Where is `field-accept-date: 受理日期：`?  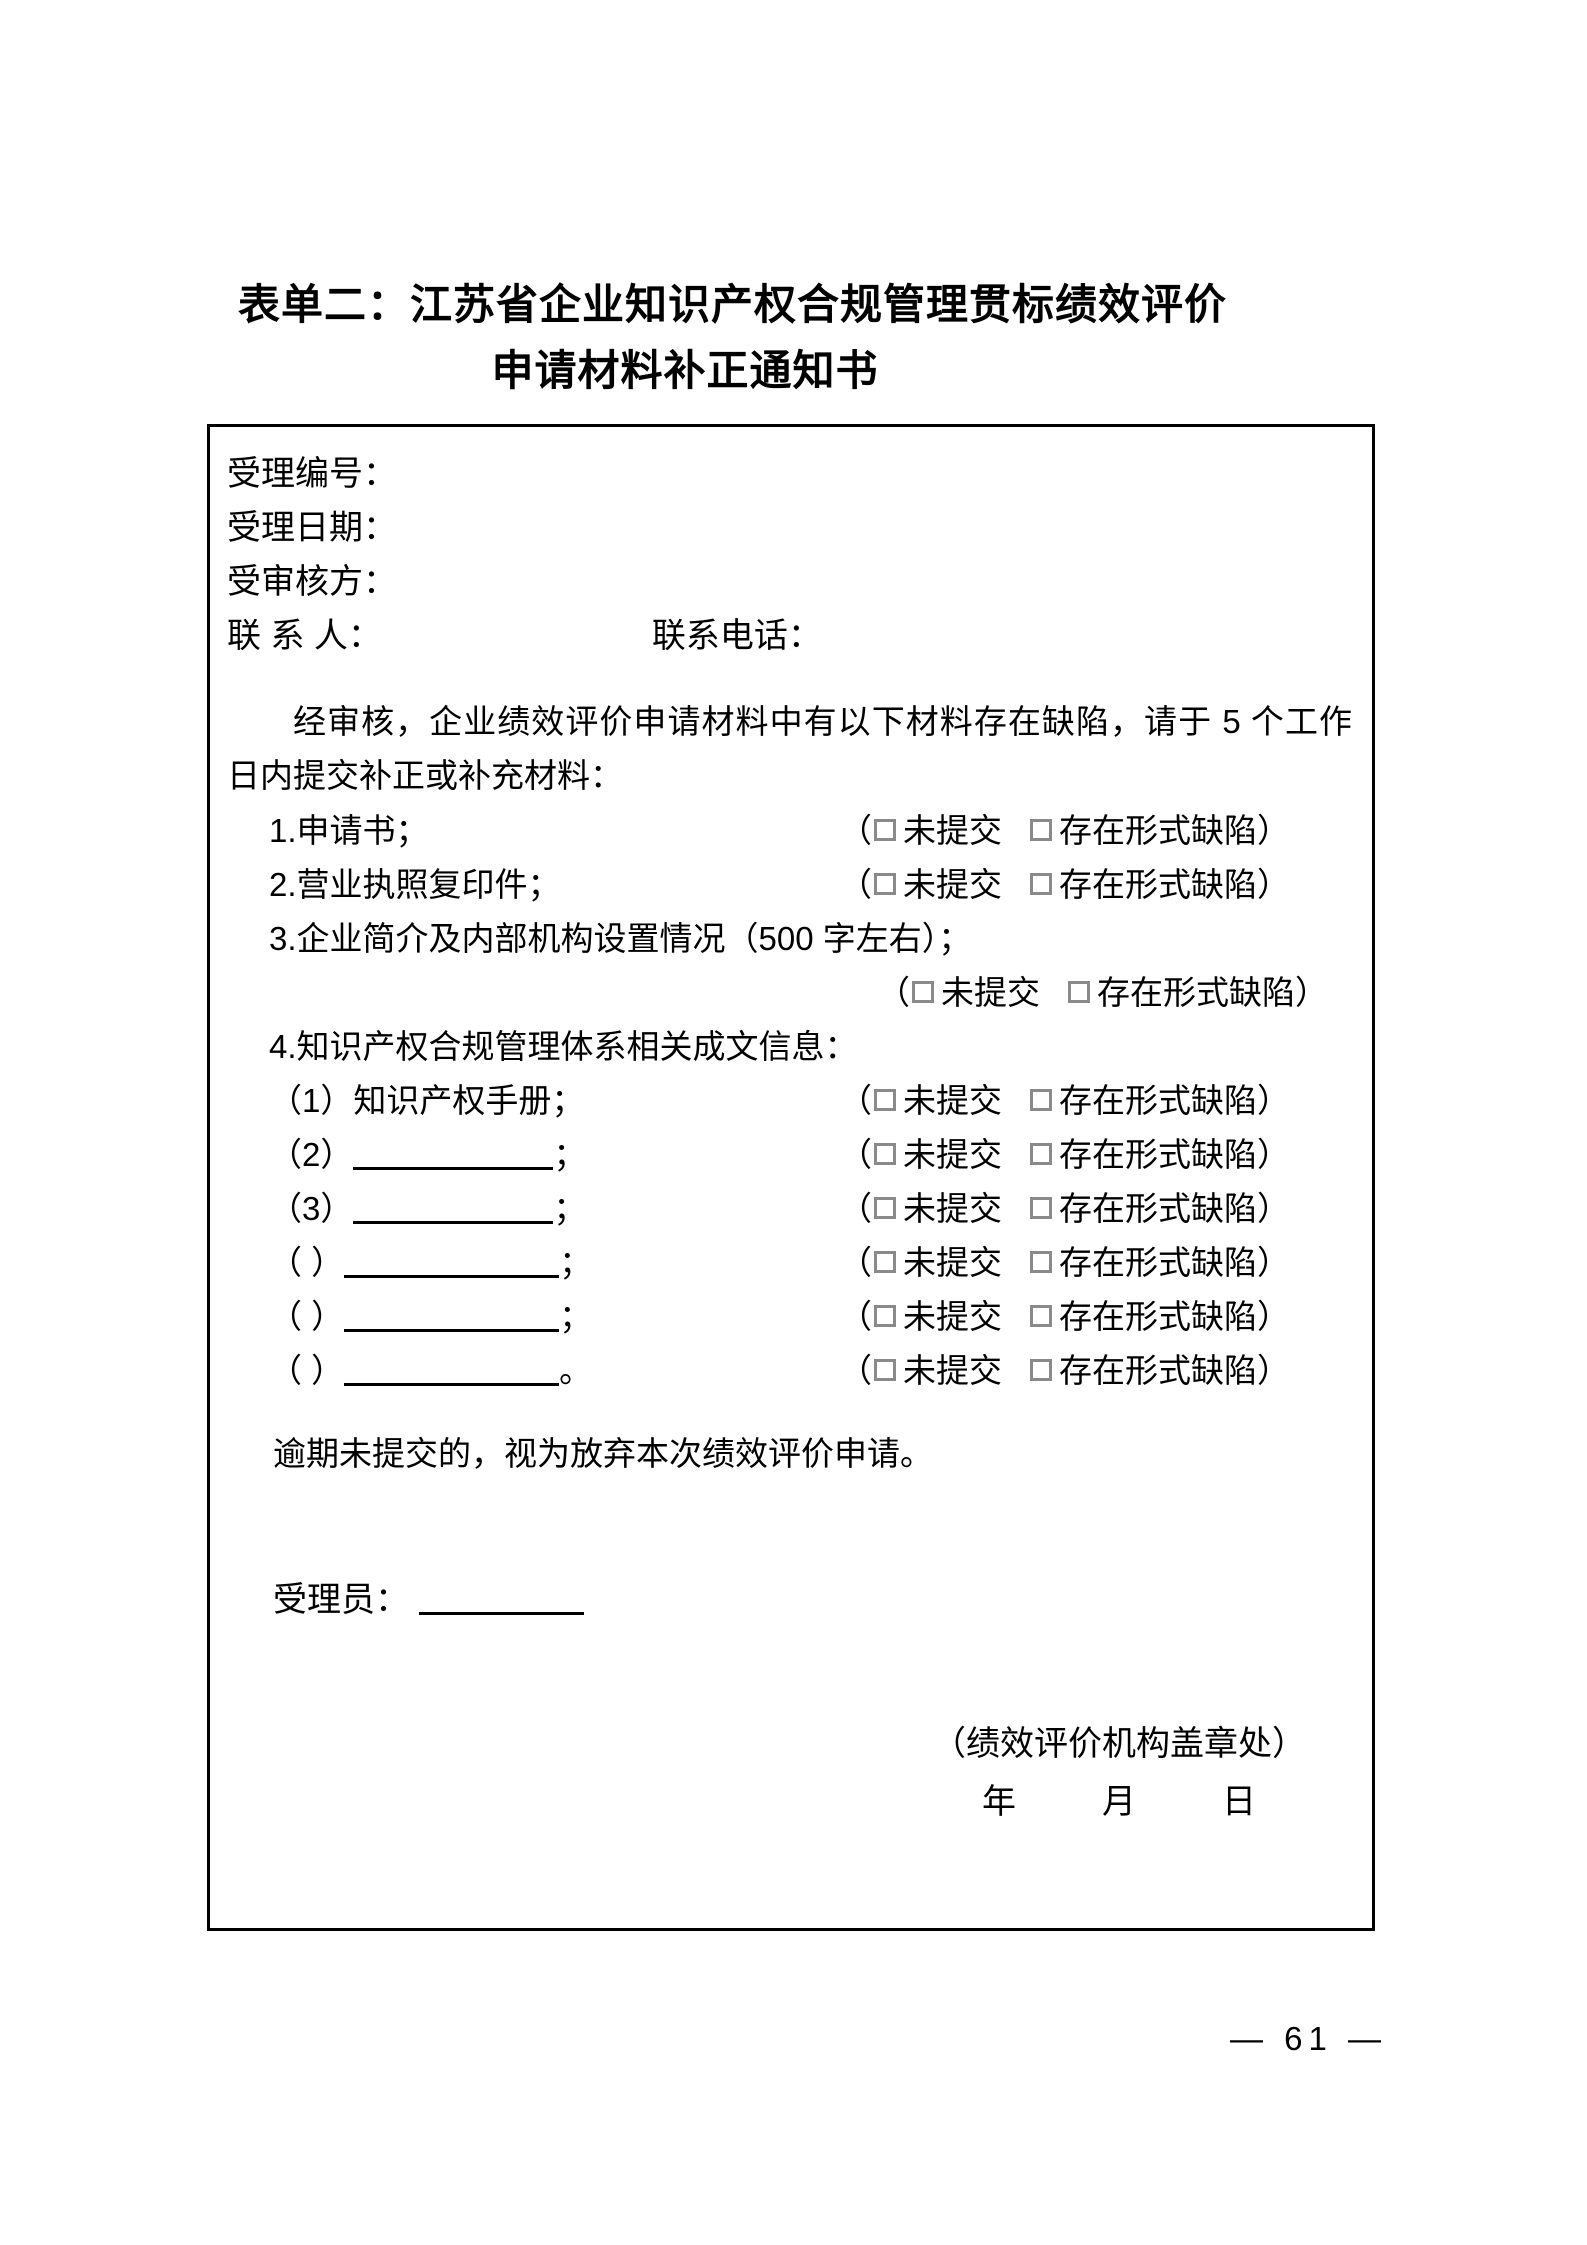 field-accept-date: 受理日期： is located at coordinates (312, 528).